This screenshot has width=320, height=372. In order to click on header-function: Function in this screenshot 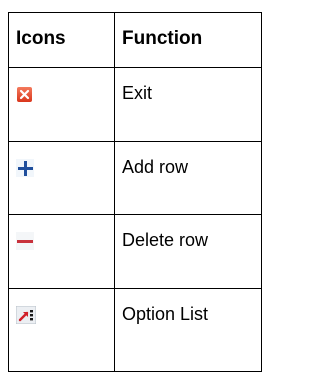, I will do `click(188, 40)`.